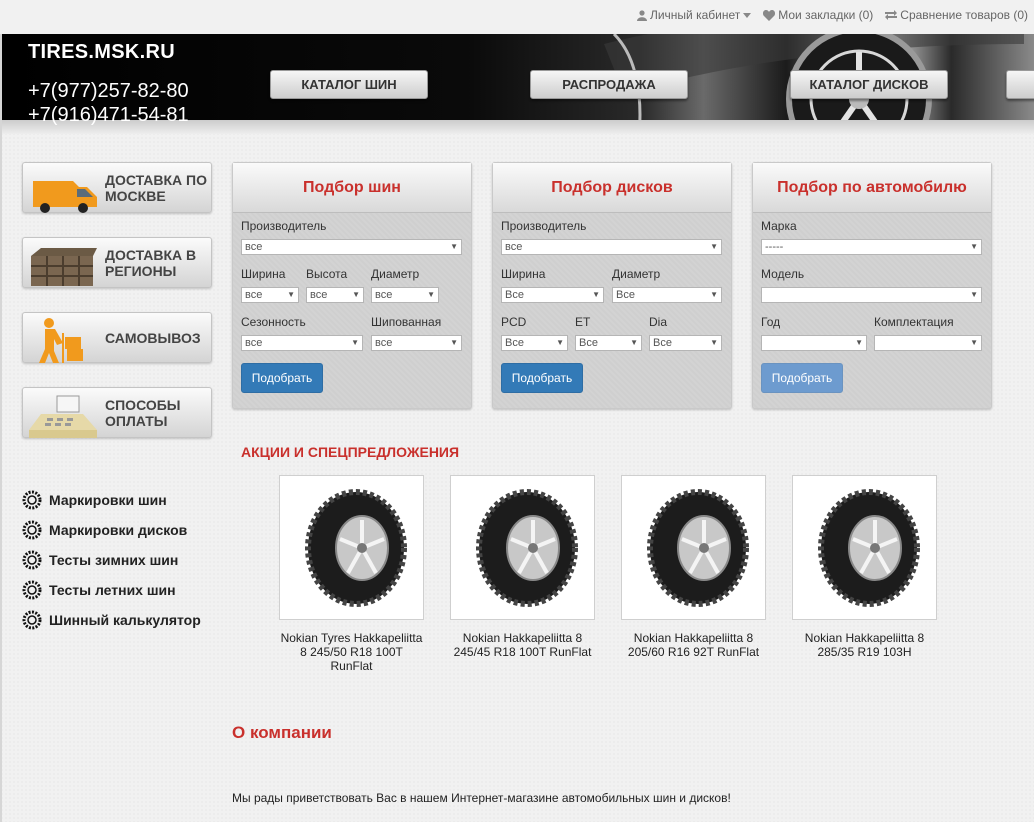 The image size is (1034, 822). What do you see at coordinates (771, 322) in the screenshot?
I see `car-year-label: Год` at bounding box center [771, 322].